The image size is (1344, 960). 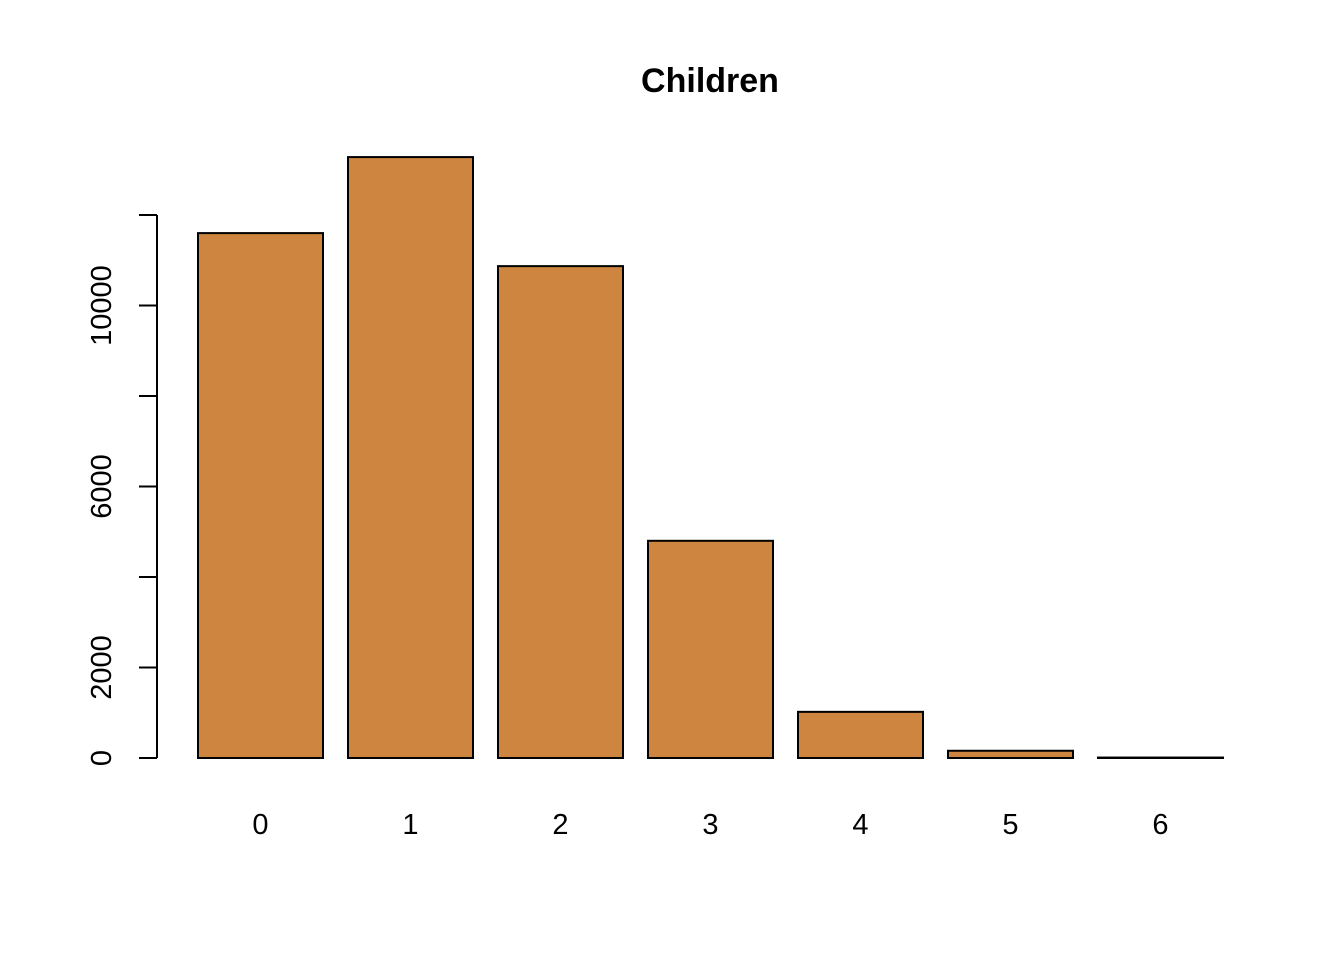 I want to click on y-tick-label: 0, so click(x=102, y=758).